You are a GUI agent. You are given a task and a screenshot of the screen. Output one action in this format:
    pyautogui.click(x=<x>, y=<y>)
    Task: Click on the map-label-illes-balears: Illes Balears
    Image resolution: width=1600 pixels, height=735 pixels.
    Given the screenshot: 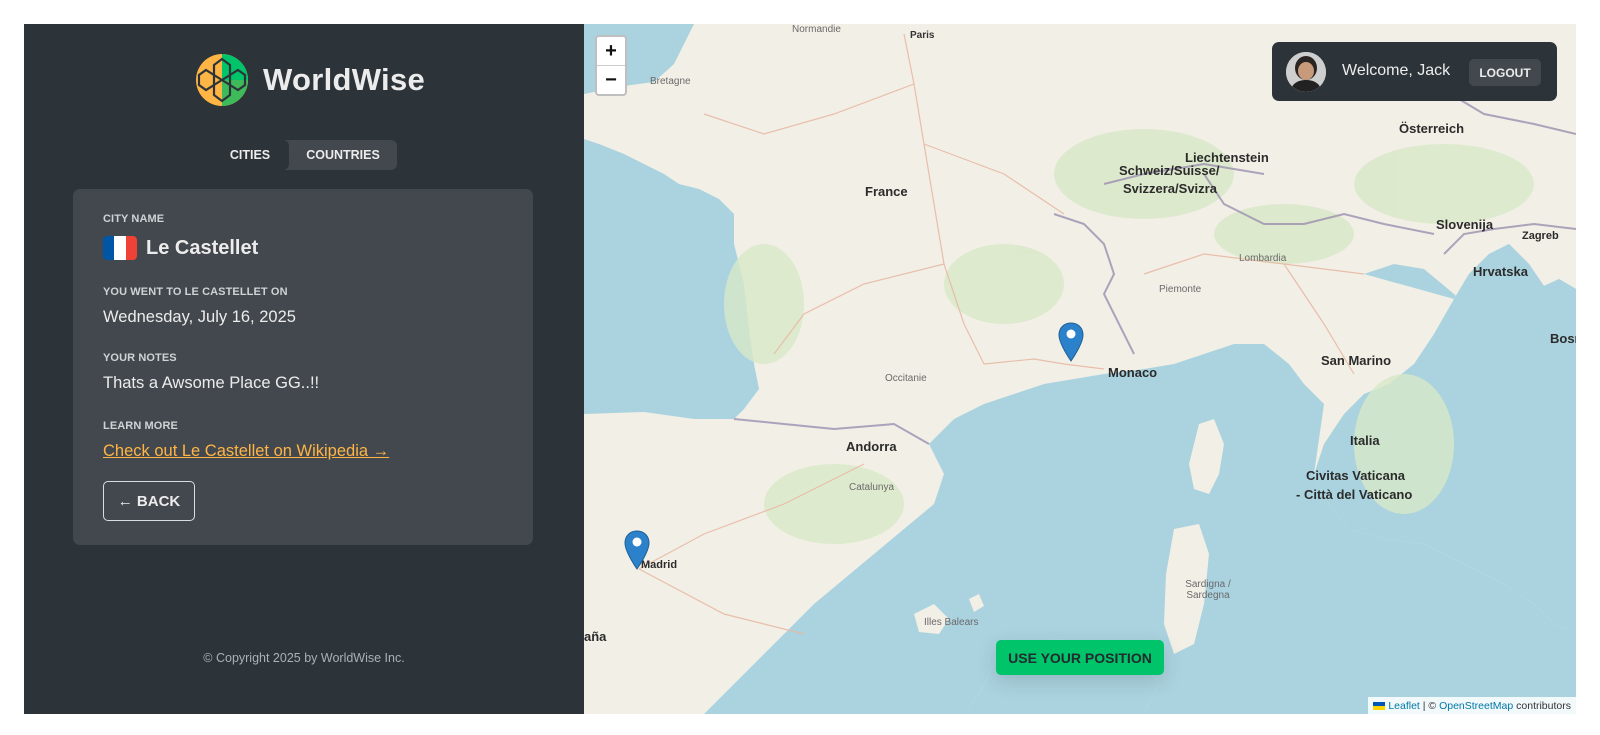 What is the action you would take?
    pyautogui.click(x=951, y=622)
    